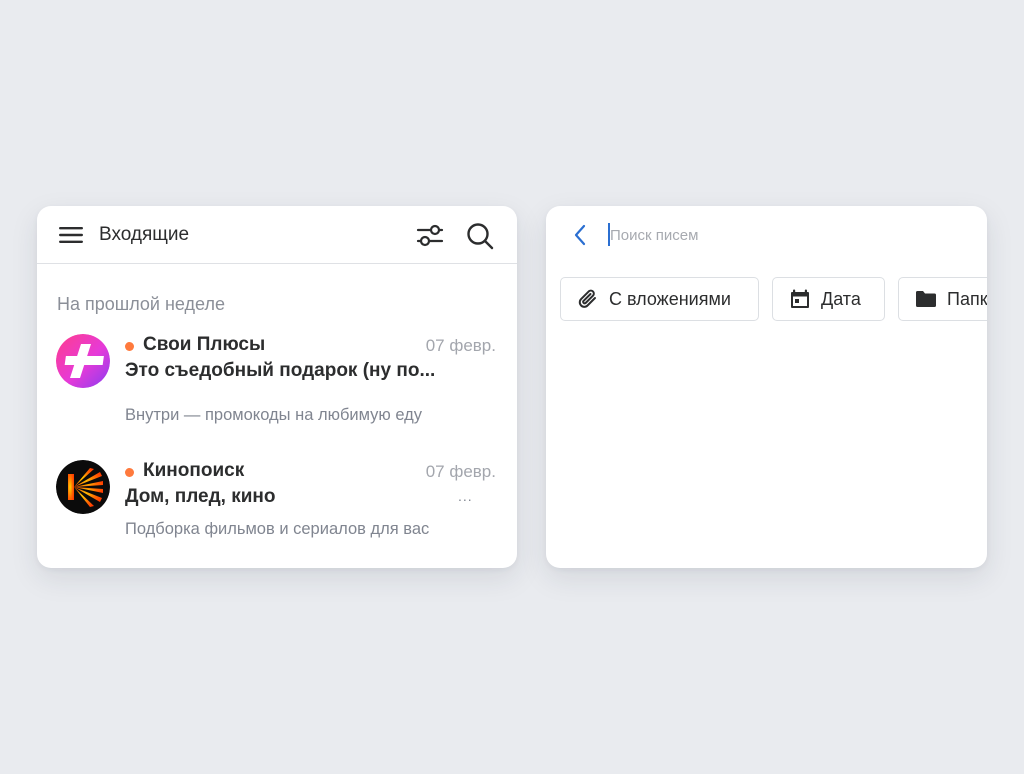 The image size is (1024, 774). Describe the element at coordinates (83, 487) in the screenshot. I see `kinopoisk-logo-icon` at that location.